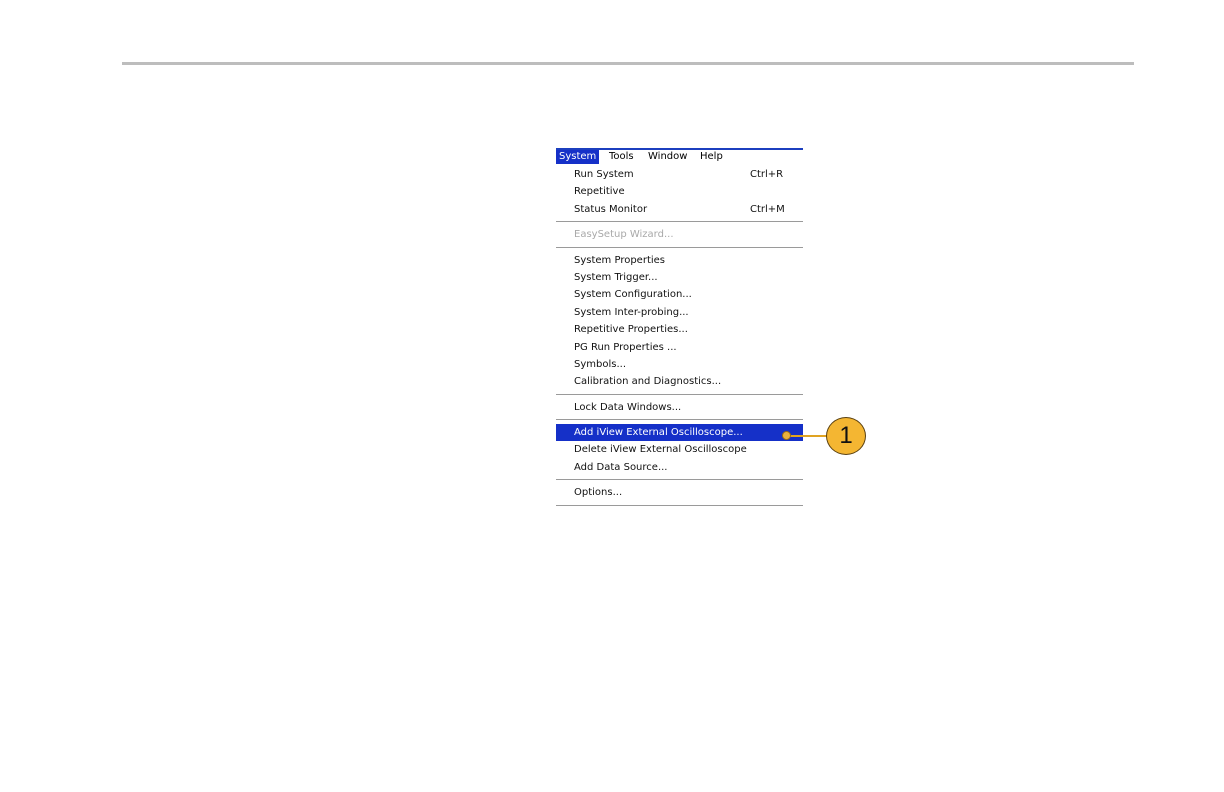 The height and width of the screenshot is (792, 1224). Describe the element at coordinates (807, 436) in the screenshot. I see `callout-leader-line` at that location.